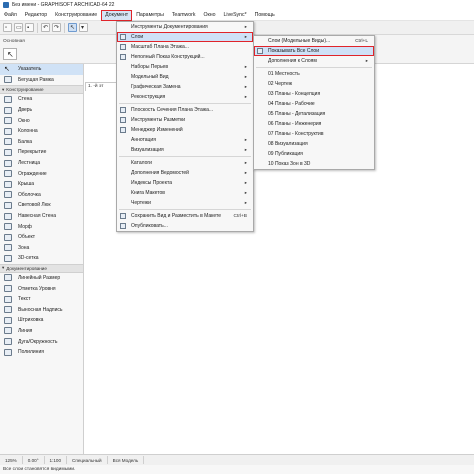 This screenshot has width=474, height=474. I want to click on menu-item-0: Файл, so click(10, 15).